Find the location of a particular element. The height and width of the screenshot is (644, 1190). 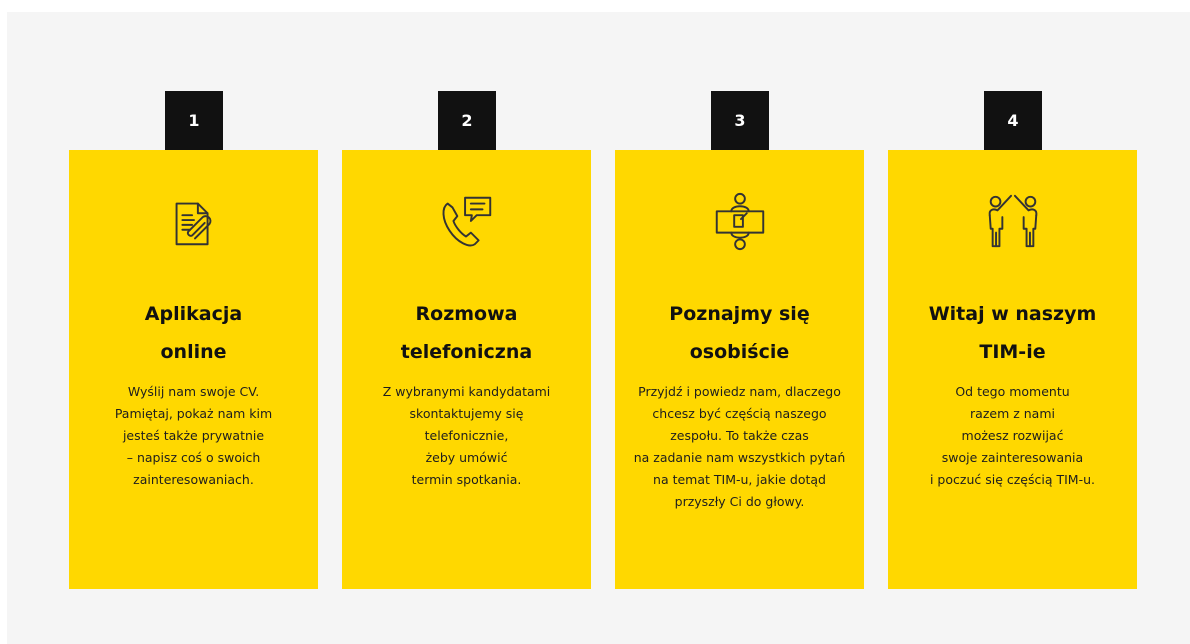

document-paperclip-icon is located at coordinates (194, 221).